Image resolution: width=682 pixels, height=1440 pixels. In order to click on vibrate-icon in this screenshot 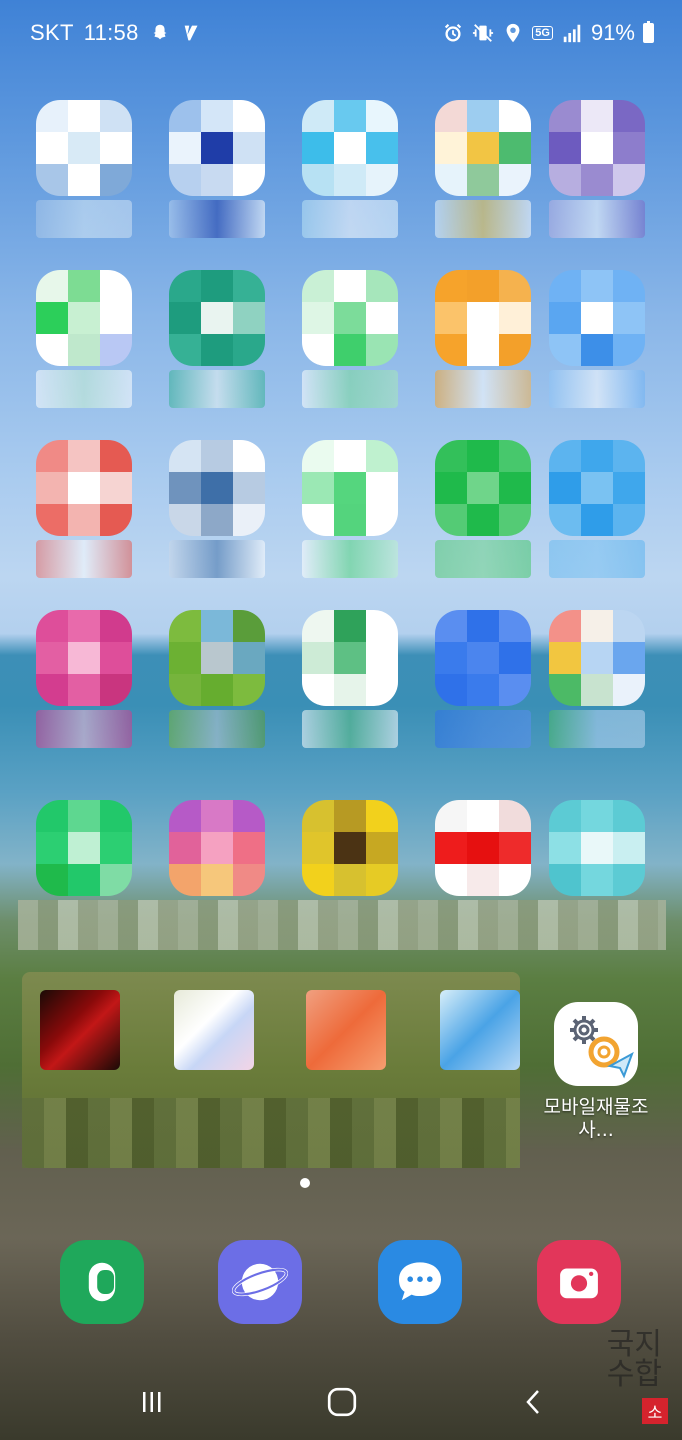, I will do `click(483, 33)`.